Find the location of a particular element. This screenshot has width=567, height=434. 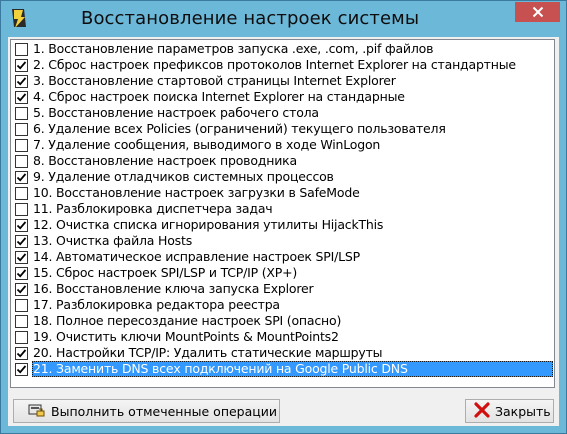

run-selected-operations-button: Выполнить отмеченные операции is located at coordinates (146, 411).